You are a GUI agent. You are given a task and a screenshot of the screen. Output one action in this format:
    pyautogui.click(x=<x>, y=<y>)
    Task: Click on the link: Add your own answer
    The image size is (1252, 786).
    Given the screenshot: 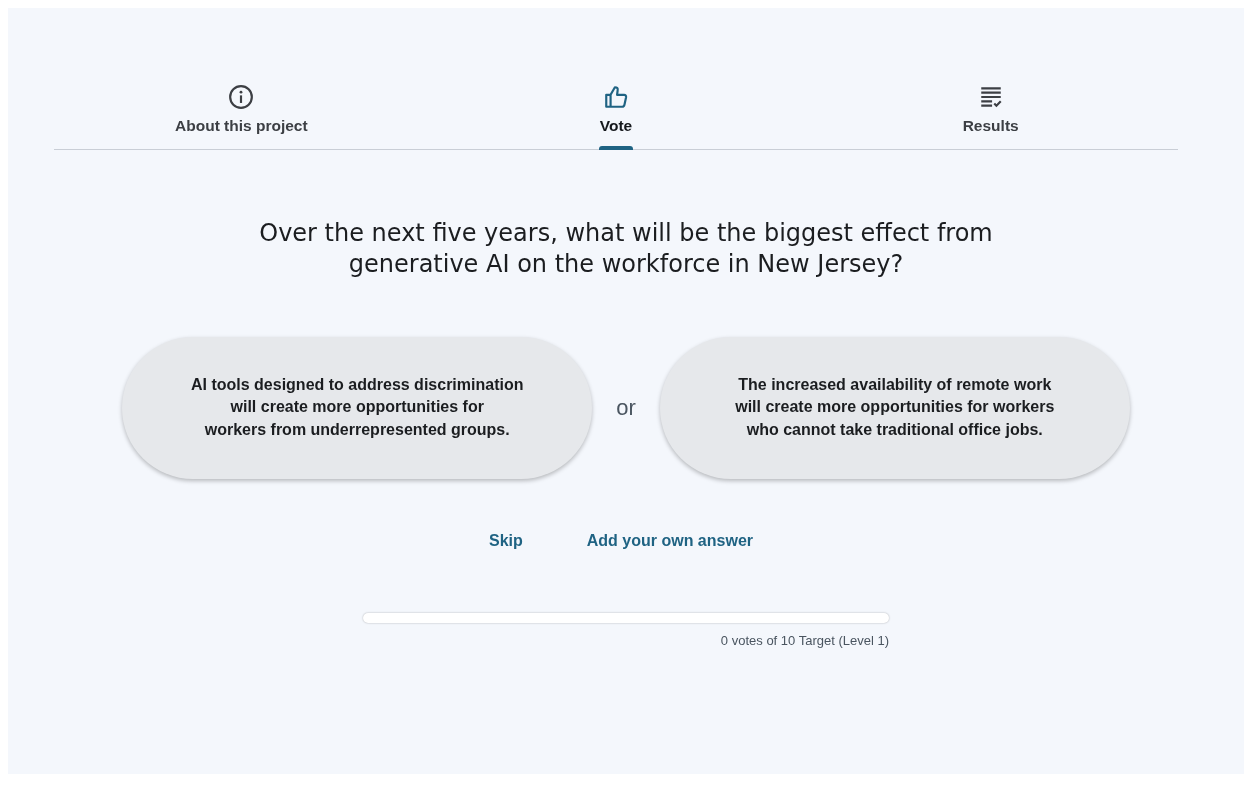 What is the action you would take?
    pyautogui.click(x=669, y=540)
    